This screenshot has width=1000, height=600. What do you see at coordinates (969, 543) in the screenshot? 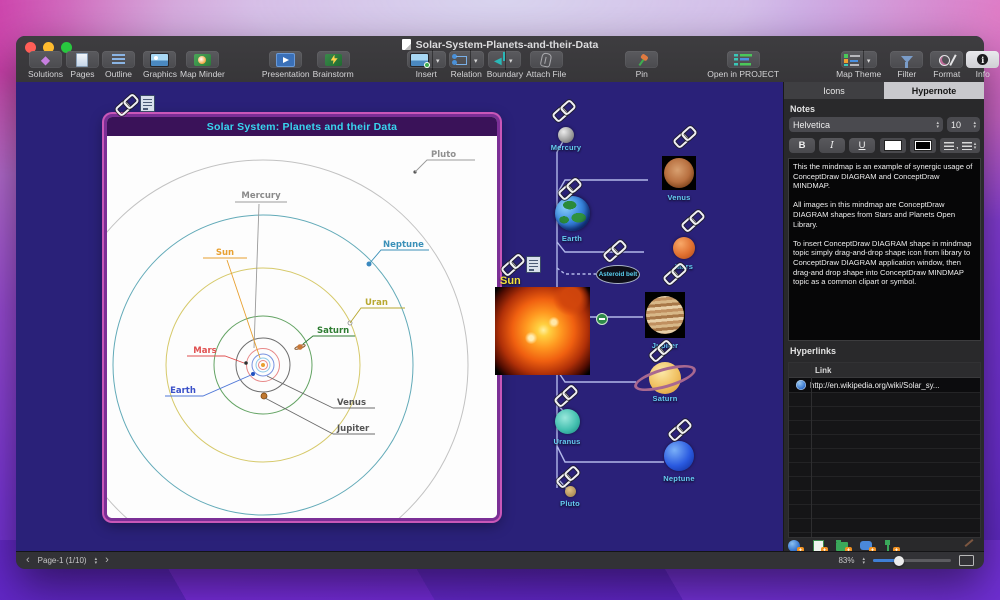
I see `edit-pencil-icon` at bounding box center [969, 543].